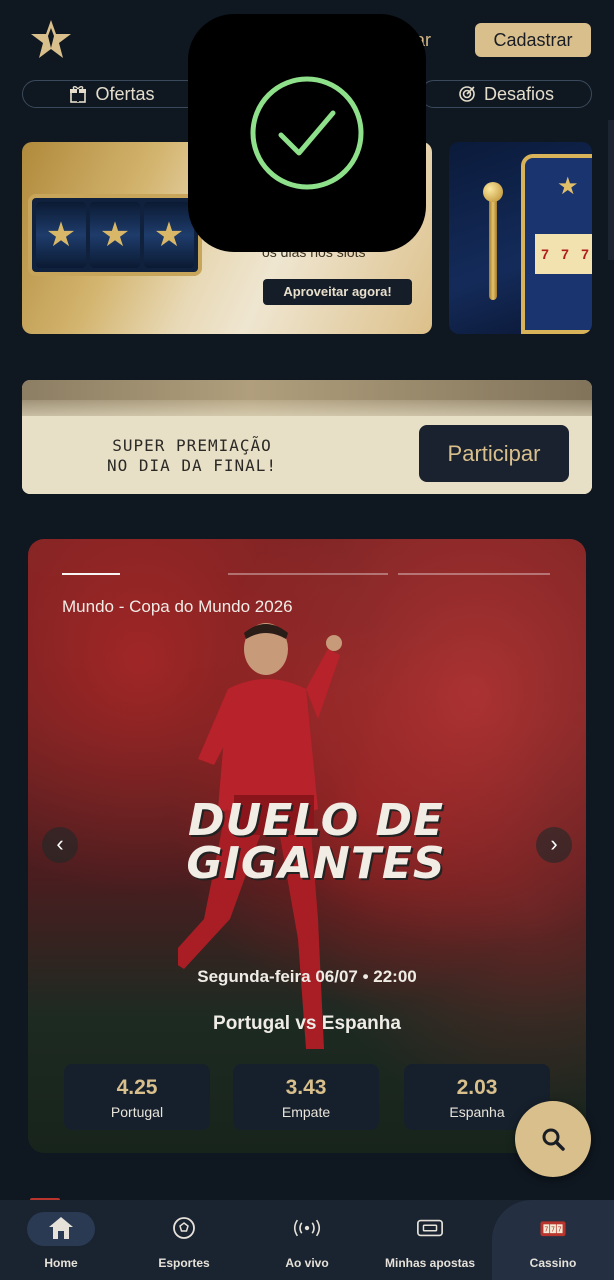 The width and height of the screenshot is (614, 1280). I want to click on ticket-icon, so click(430, 1228).